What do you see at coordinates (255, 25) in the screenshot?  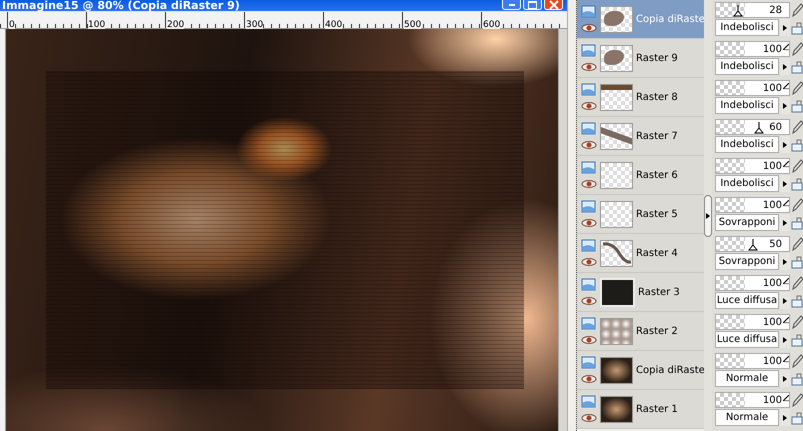 I see `ruler-label: 300` at bounding box center [255, 25].